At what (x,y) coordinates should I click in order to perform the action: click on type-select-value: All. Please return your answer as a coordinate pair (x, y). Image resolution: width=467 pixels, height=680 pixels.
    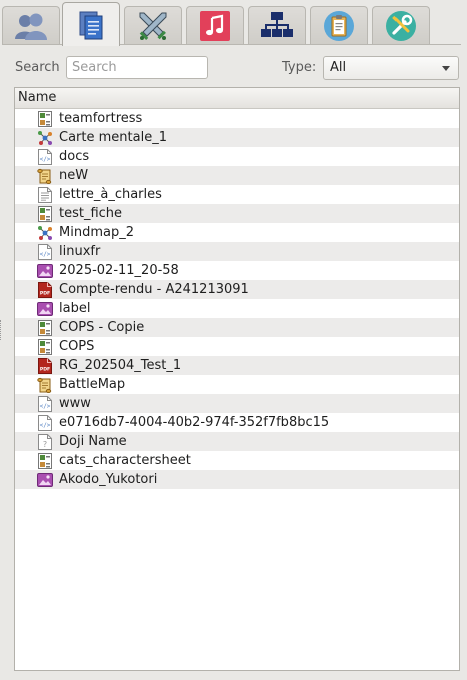
    Looking at the image, I should click on (338, 67).